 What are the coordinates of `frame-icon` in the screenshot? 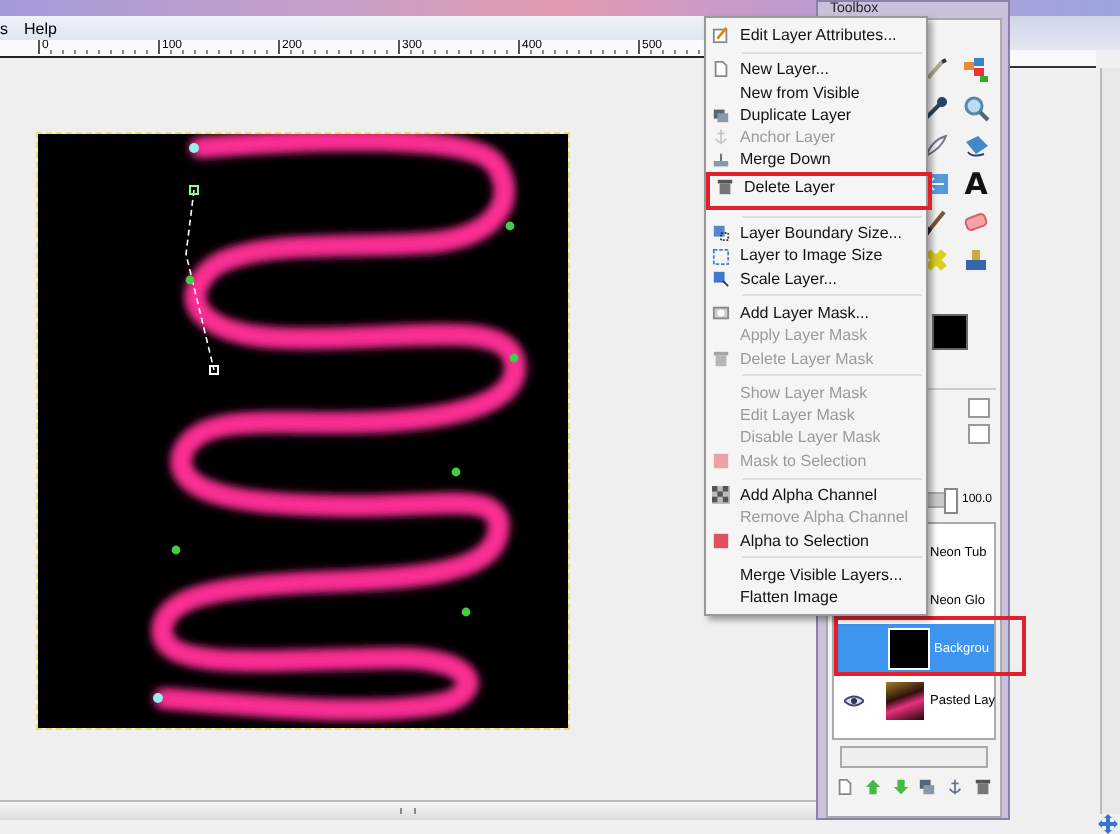 It's located at (721, 256).